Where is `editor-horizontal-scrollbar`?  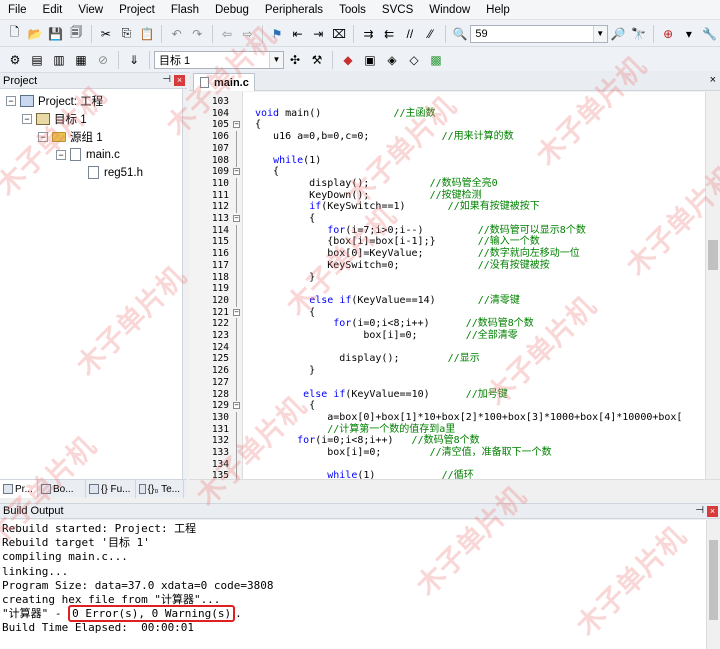 editor-horizontal-scrollbar is located at coordinates (454, 486).